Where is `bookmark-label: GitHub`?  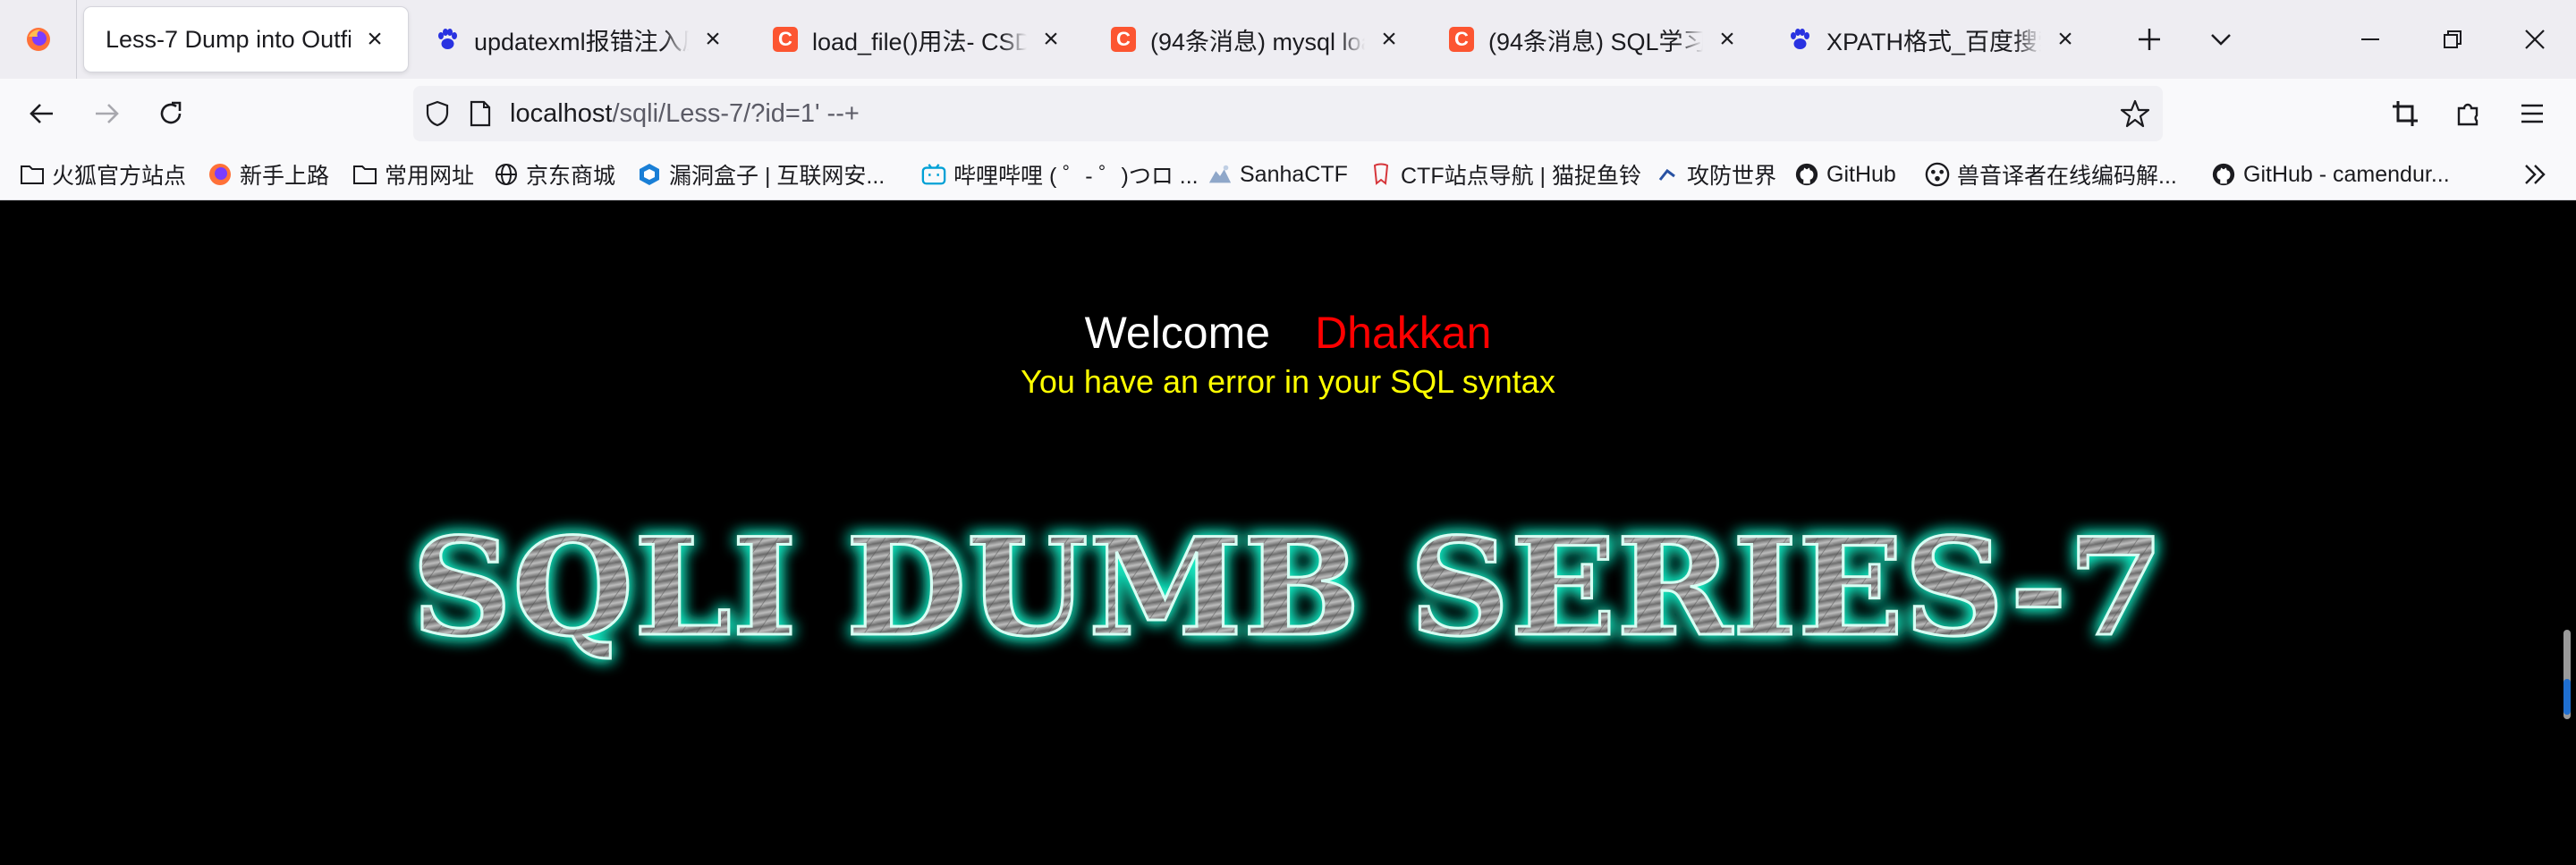 bookmark-label: GitHub is located at coordinates (1861, 174).